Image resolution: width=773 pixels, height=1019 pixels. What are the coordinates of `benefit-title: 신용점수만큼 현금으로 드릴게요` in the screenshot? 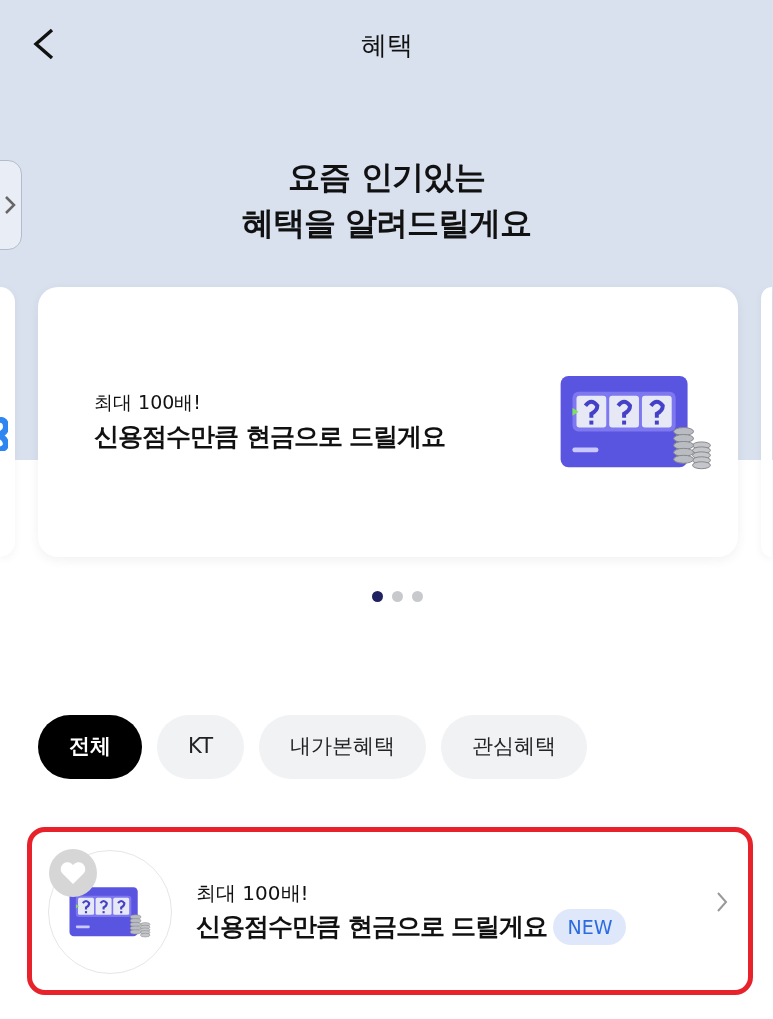 It's located at (372, 927).